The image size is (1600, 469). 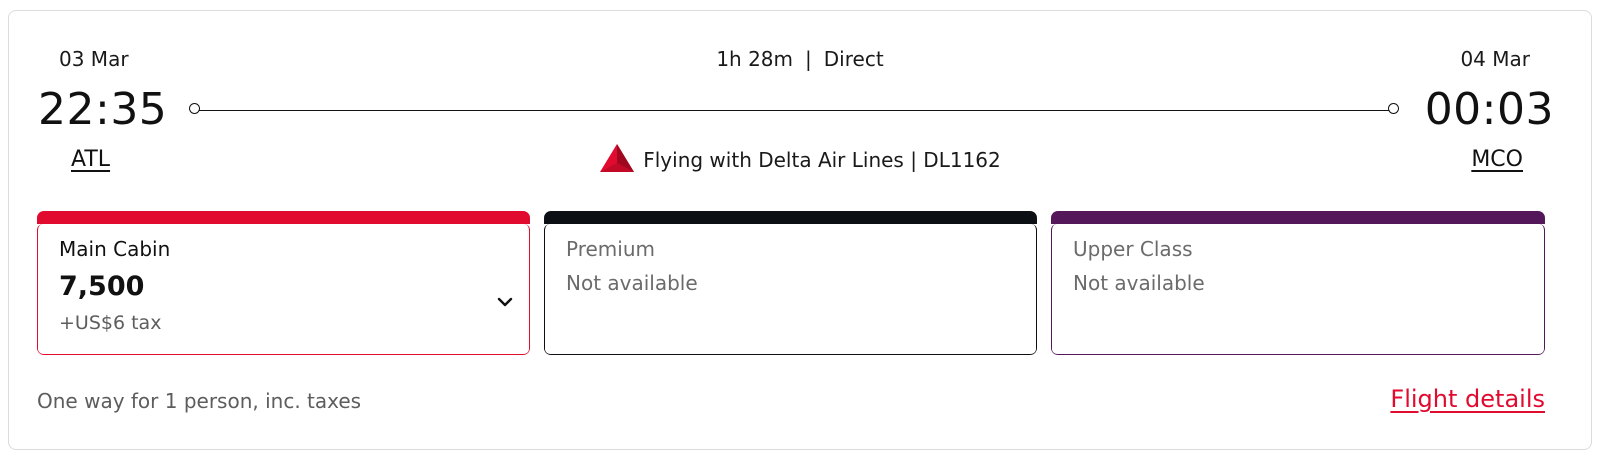 I want to click on route-end-dot, so click(x=1393, y=108).